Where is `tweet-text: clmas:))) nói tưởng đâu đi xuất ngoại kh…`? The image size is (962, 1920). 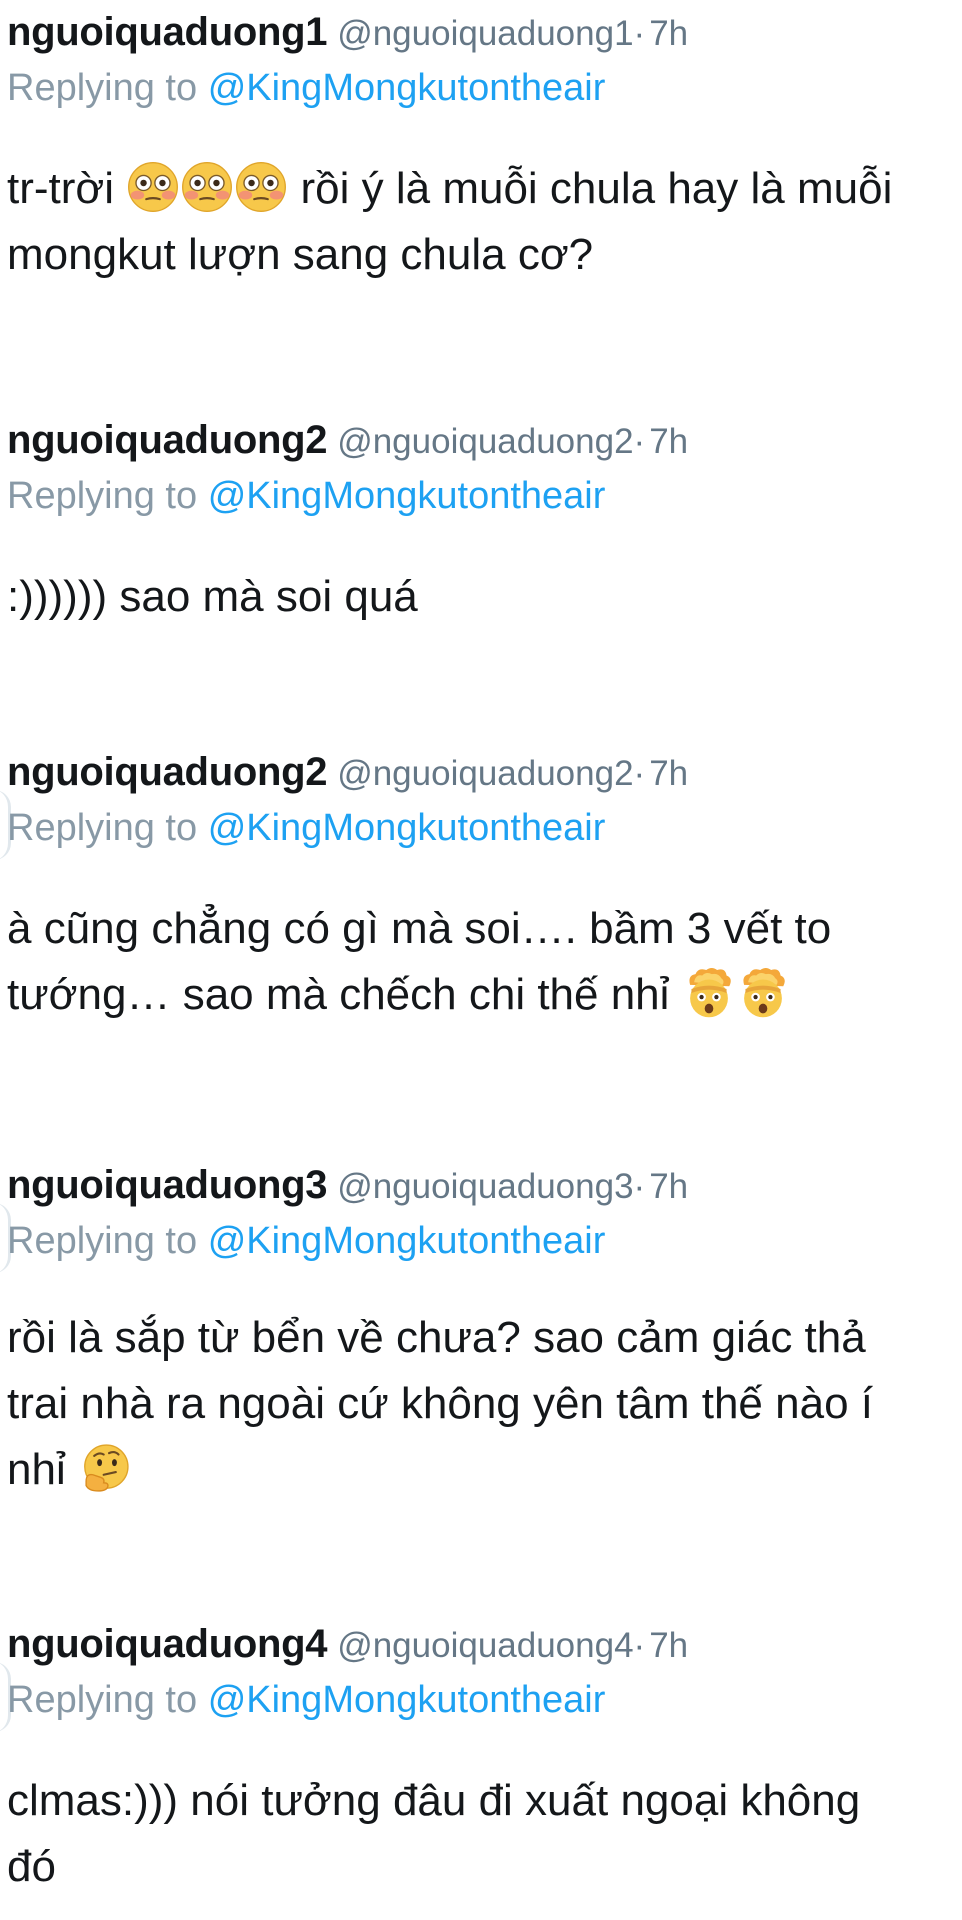
tweet-text: clmas:))) nói tưởng đâu đi xuất ngoại kh… is located at coordinates (457, 1834).